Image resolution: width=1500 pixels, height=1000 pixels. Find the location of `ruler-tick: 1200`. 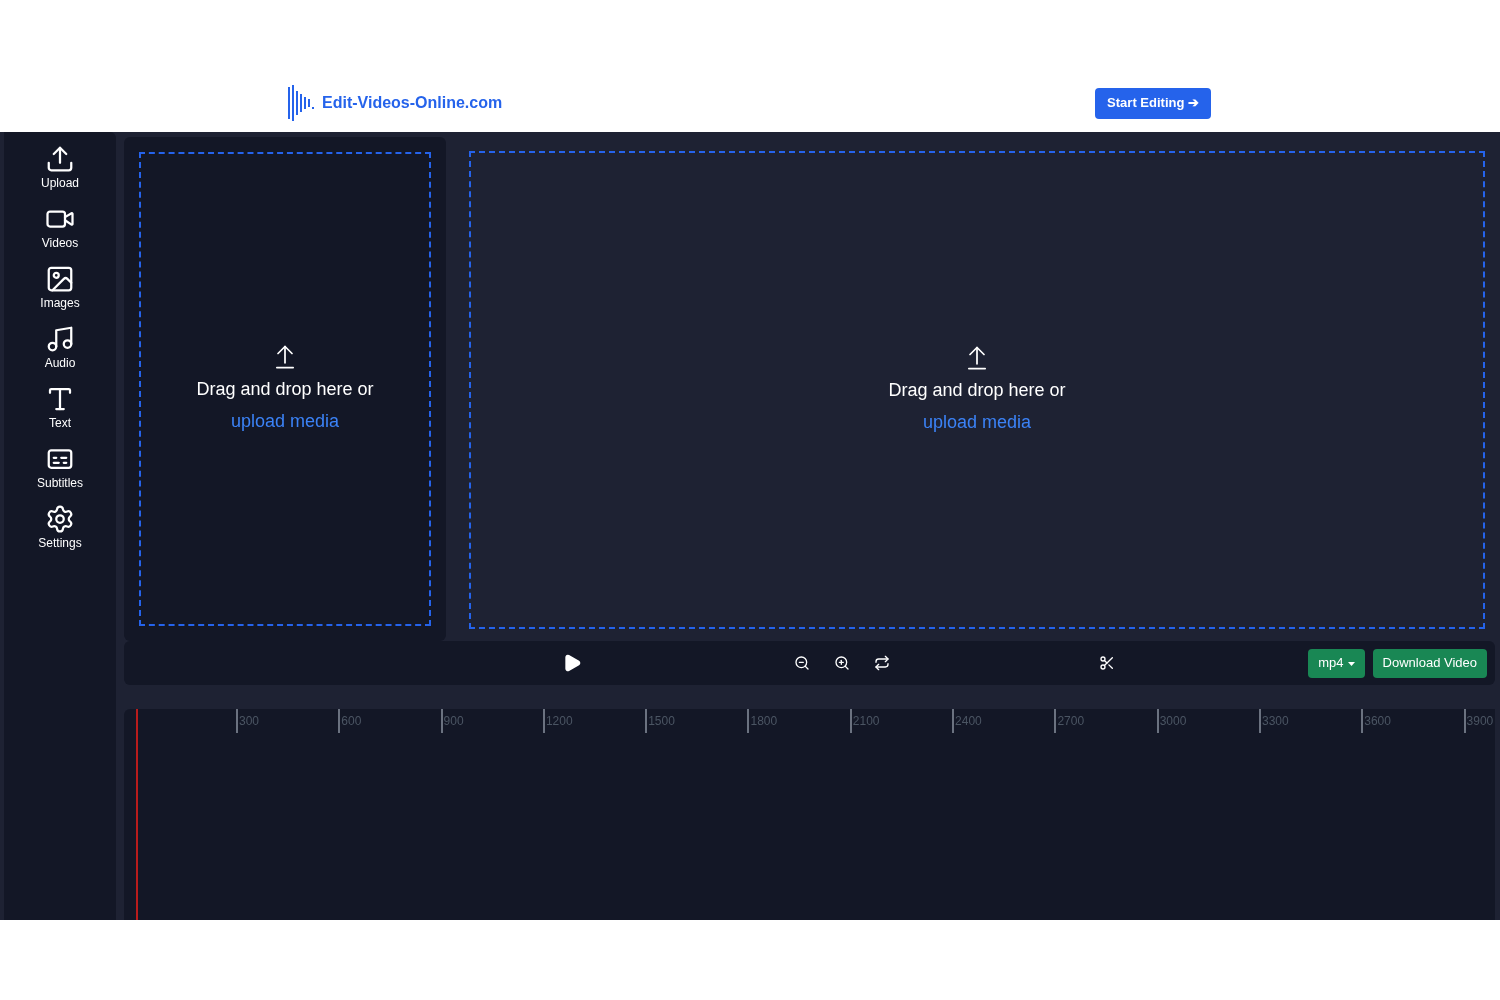

ruler-tick: 1200 is located at coordinates (594, 721).